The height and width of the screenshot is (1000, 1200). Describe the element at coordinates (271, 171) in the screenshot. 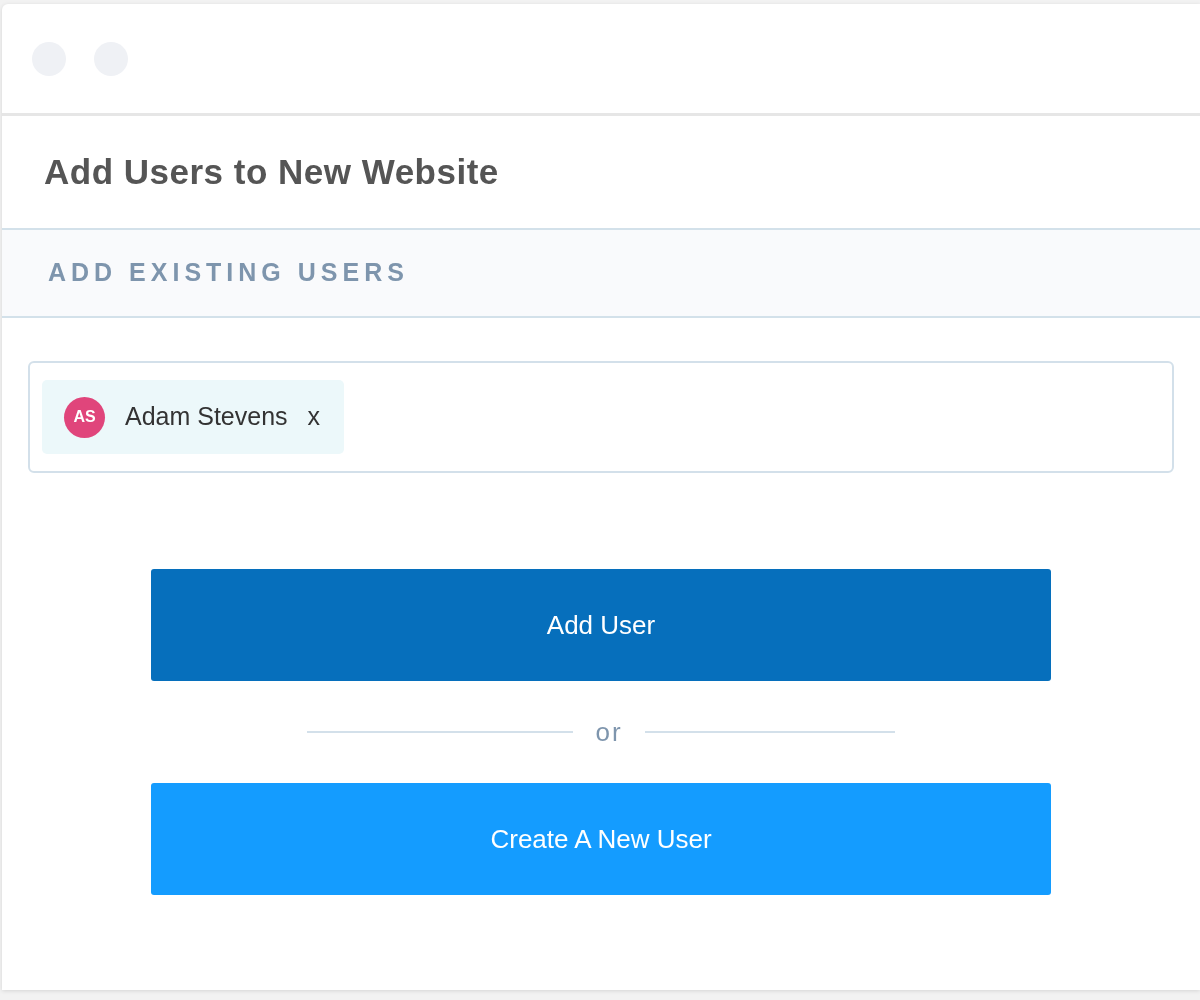

I see `dialog-title: Add Users to New Website` at that location.